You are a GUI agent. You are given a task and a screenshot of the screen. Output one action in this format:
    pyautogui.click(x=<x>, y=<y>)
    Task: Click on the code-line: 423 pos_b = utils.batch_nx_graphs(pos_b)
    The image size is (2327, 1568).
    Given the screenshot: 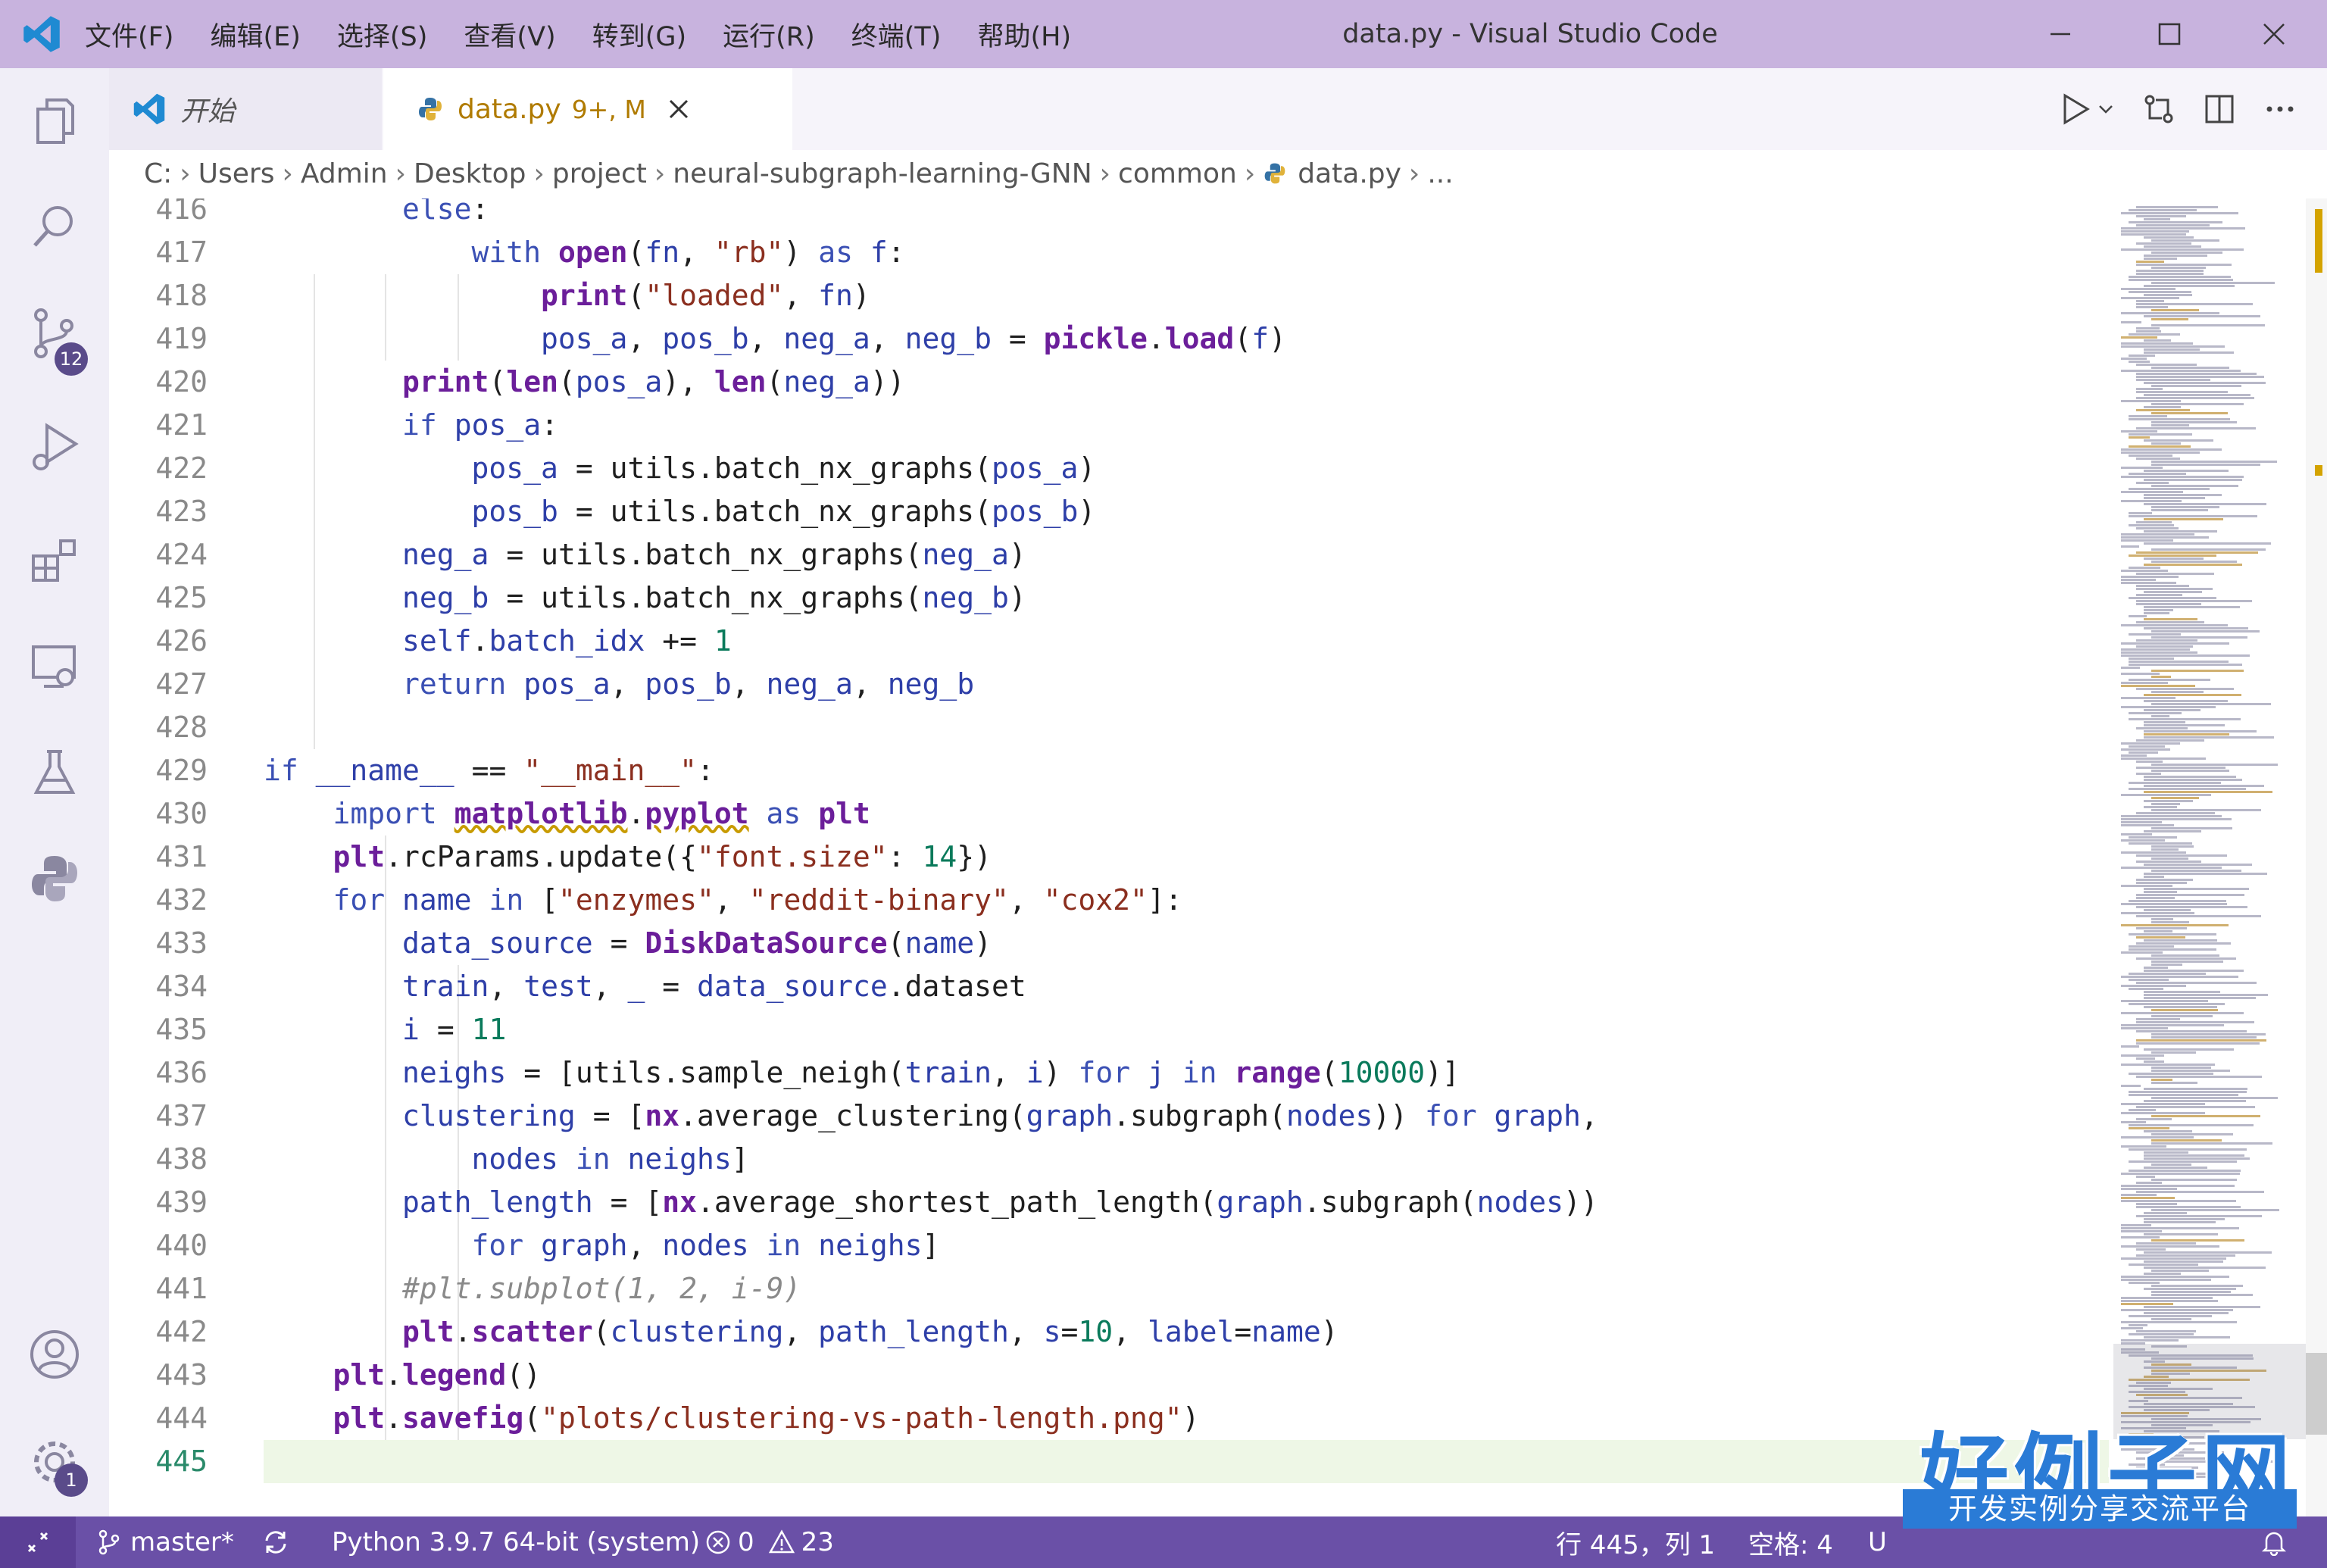 What is the action you would take?
    pyautogui.click(x=1109, y=511)
    